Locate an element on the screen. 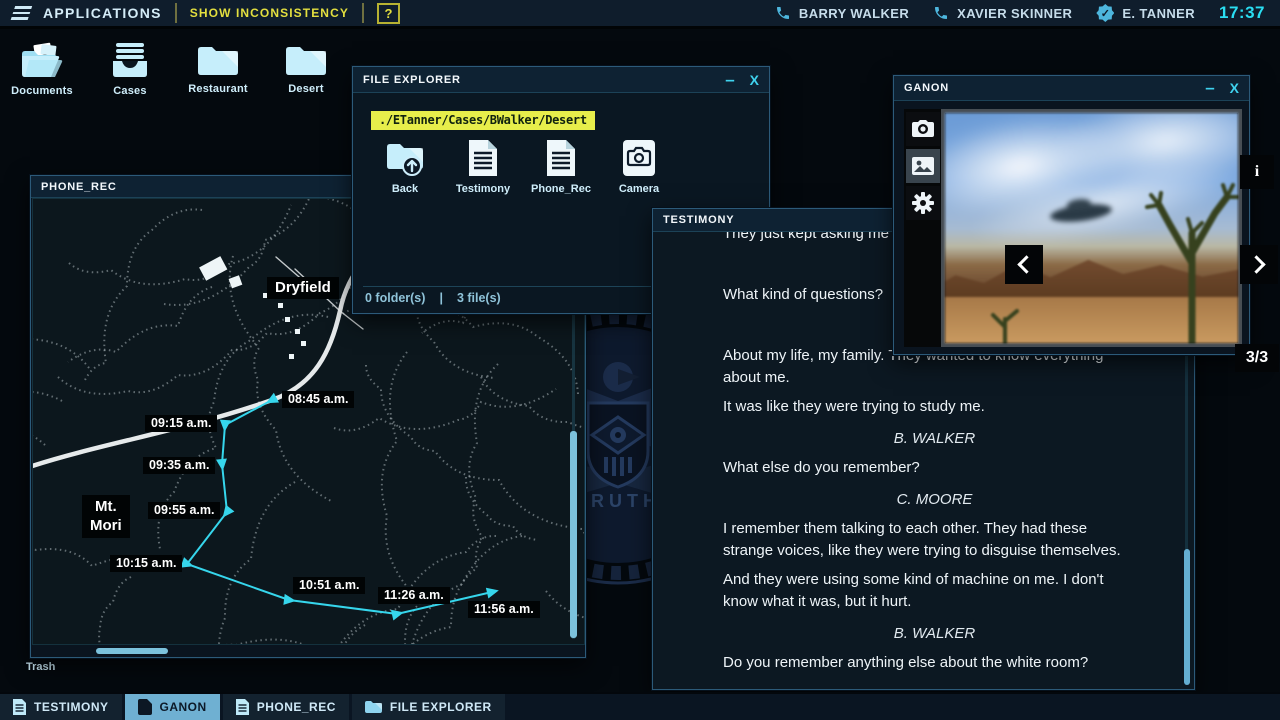  contact-e-tanner: ✓ E. TANNER is located at coordinates (1145, 13).